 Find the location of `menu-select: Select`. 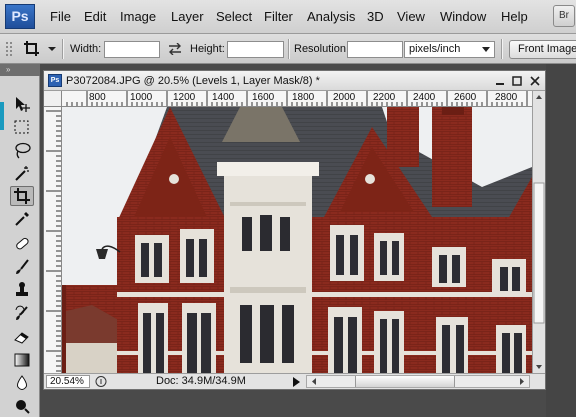

menu-select: Select is located at coordinates (234, 16).